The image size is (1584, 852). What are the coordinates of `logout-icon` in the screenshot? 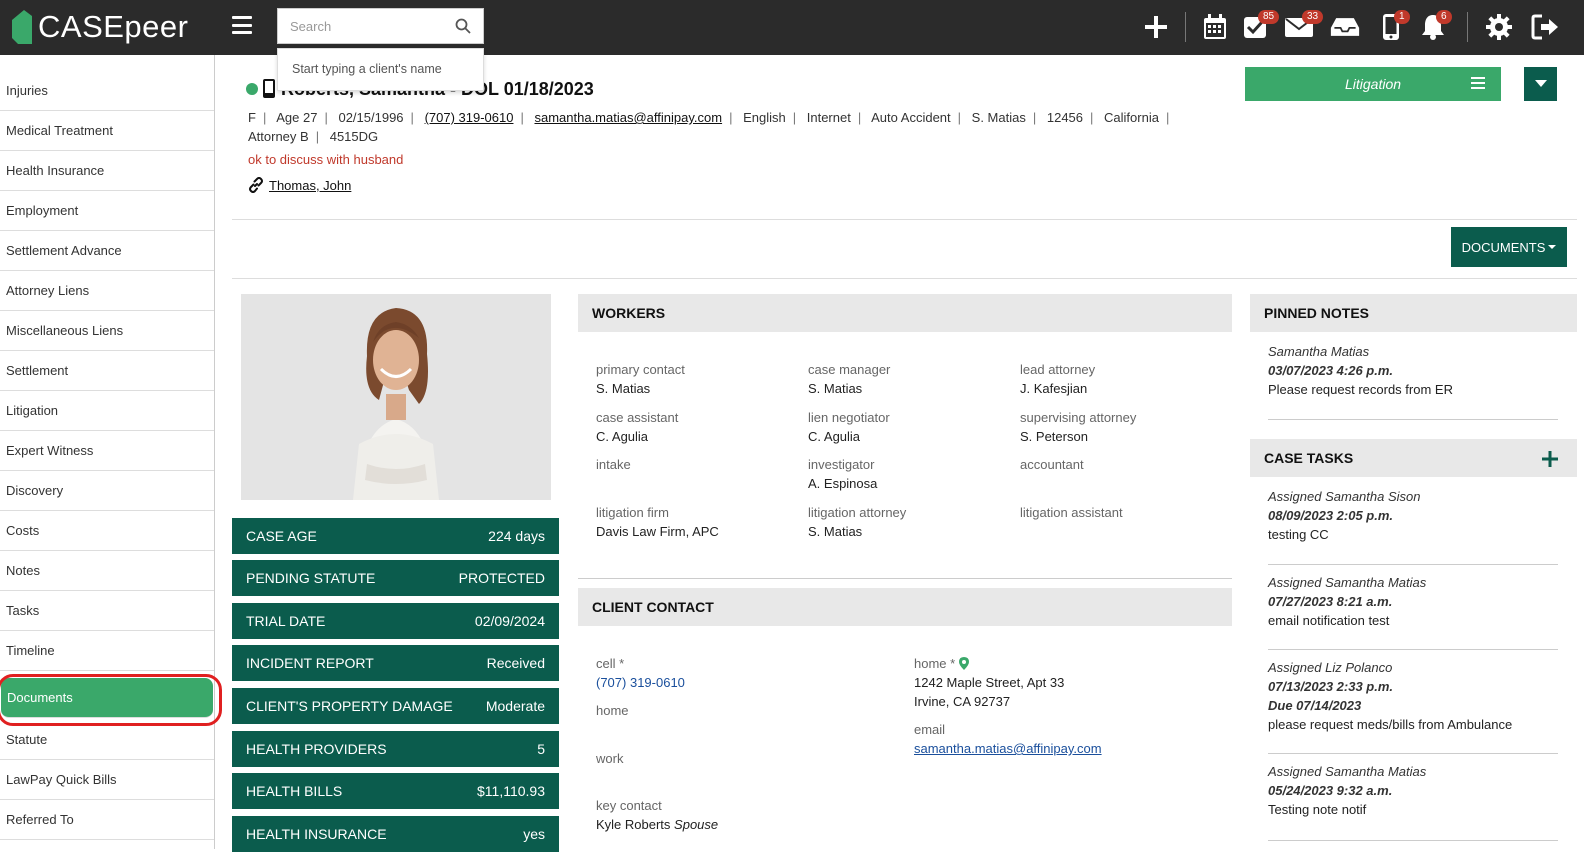 It's located at (1545, 27).